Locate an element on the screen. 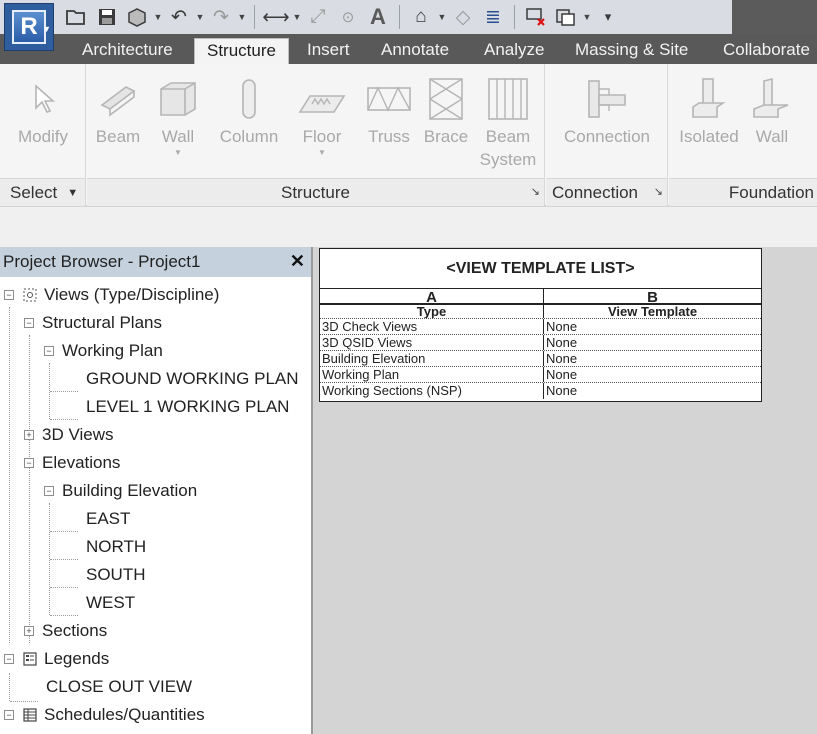 The width and height of the screenshot is (817, 734). column-header-type: Type is located at coordinates (432, 311).